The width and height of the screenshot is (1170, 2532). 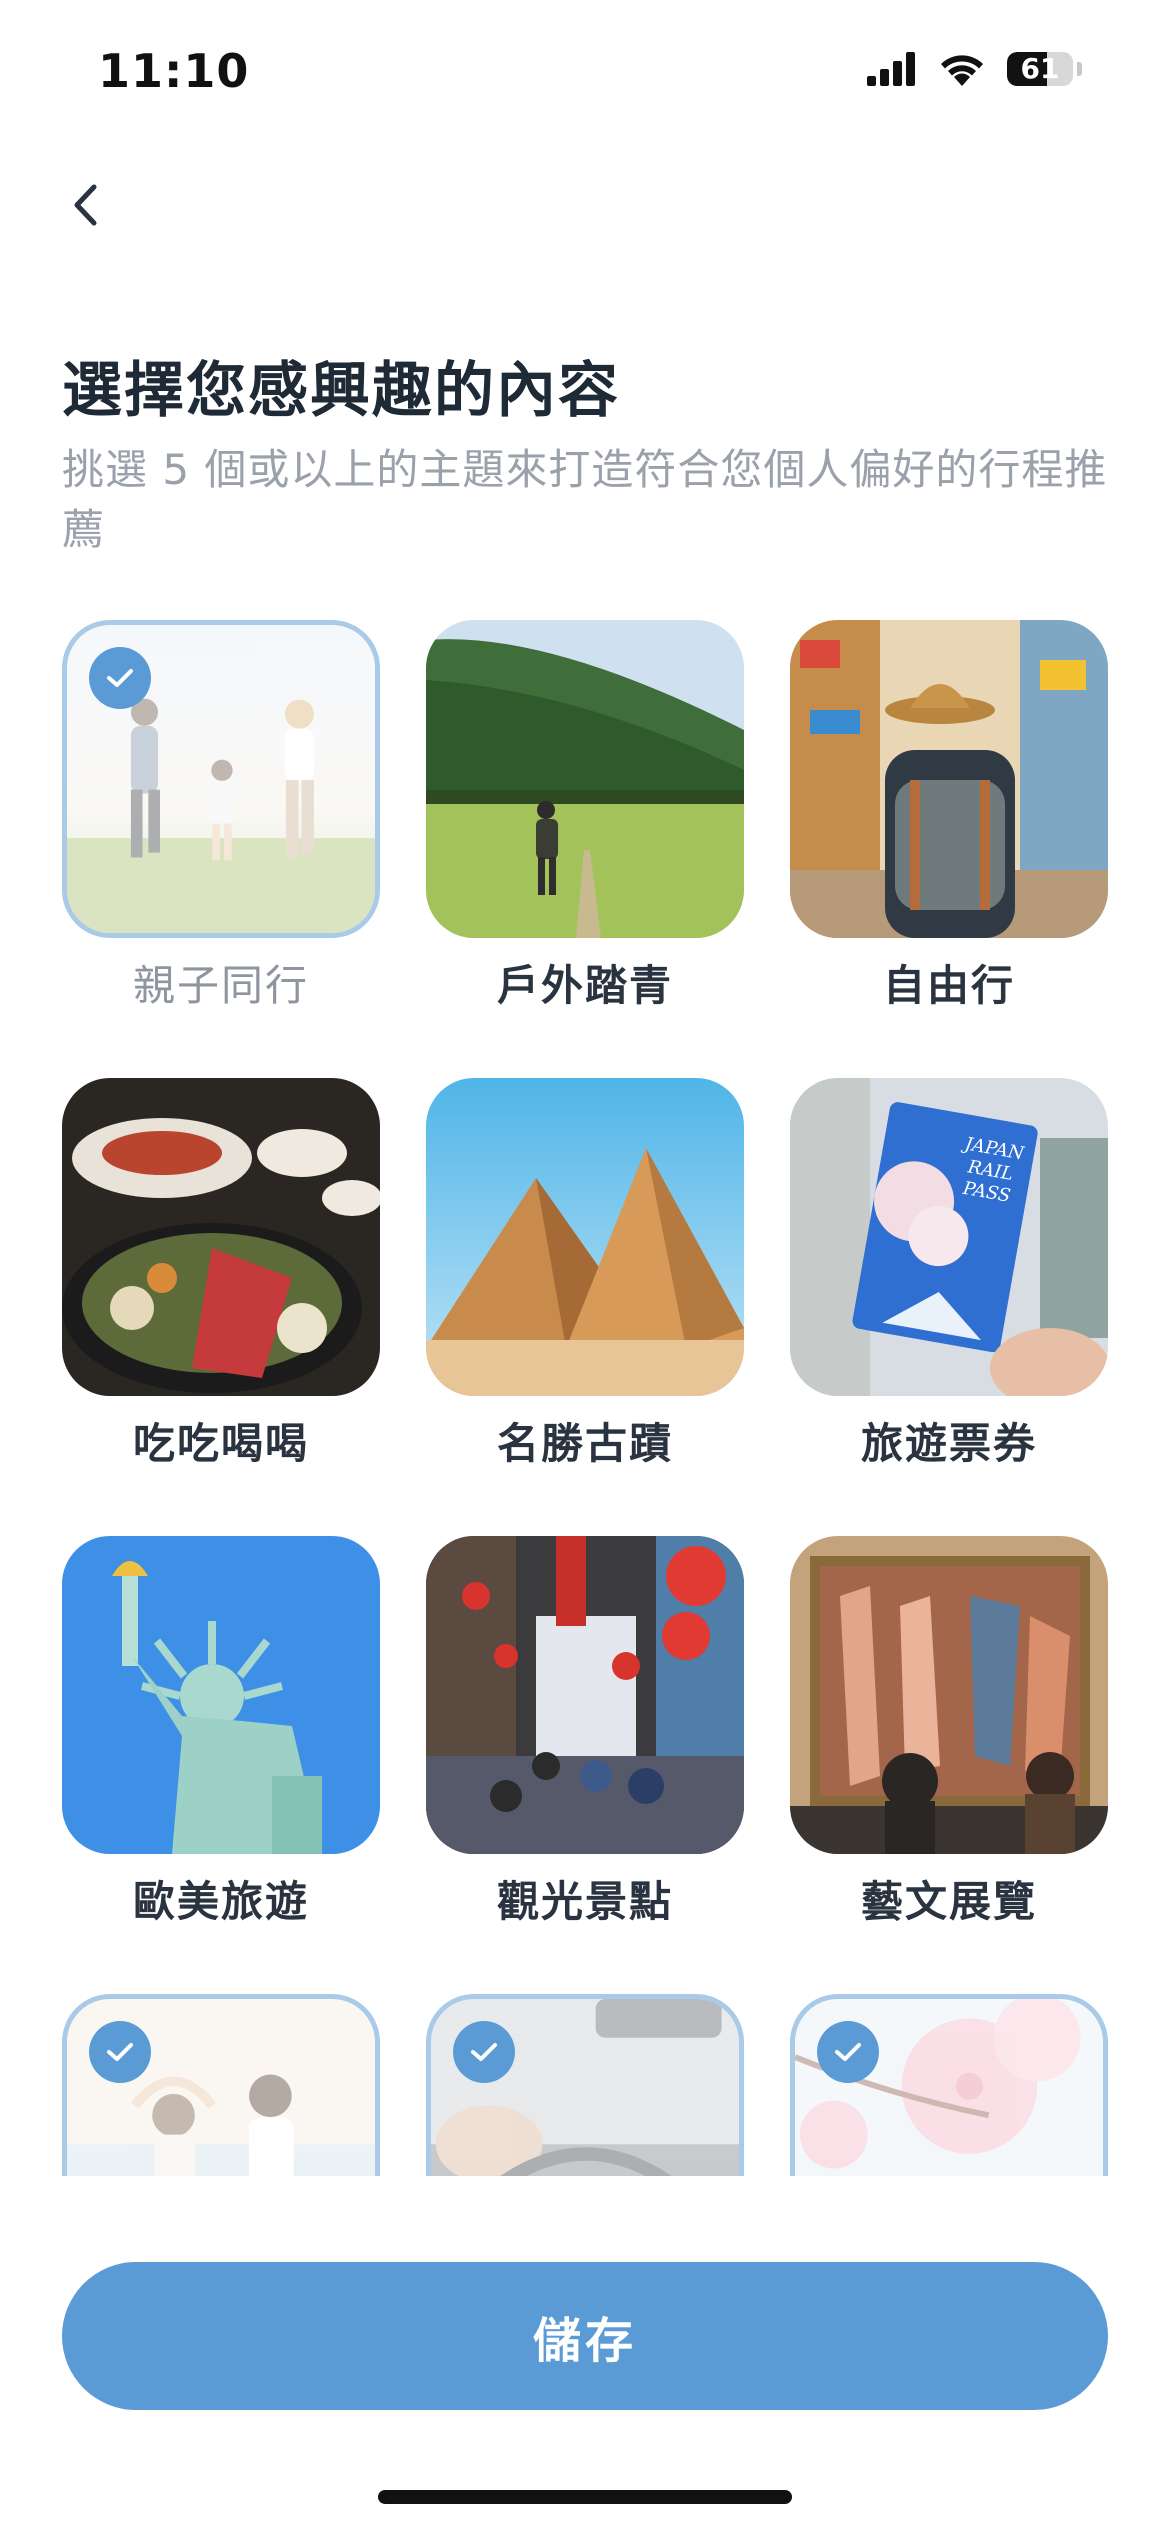 I want to click on topic-image-road-trip, so click(x=585, y=2085).